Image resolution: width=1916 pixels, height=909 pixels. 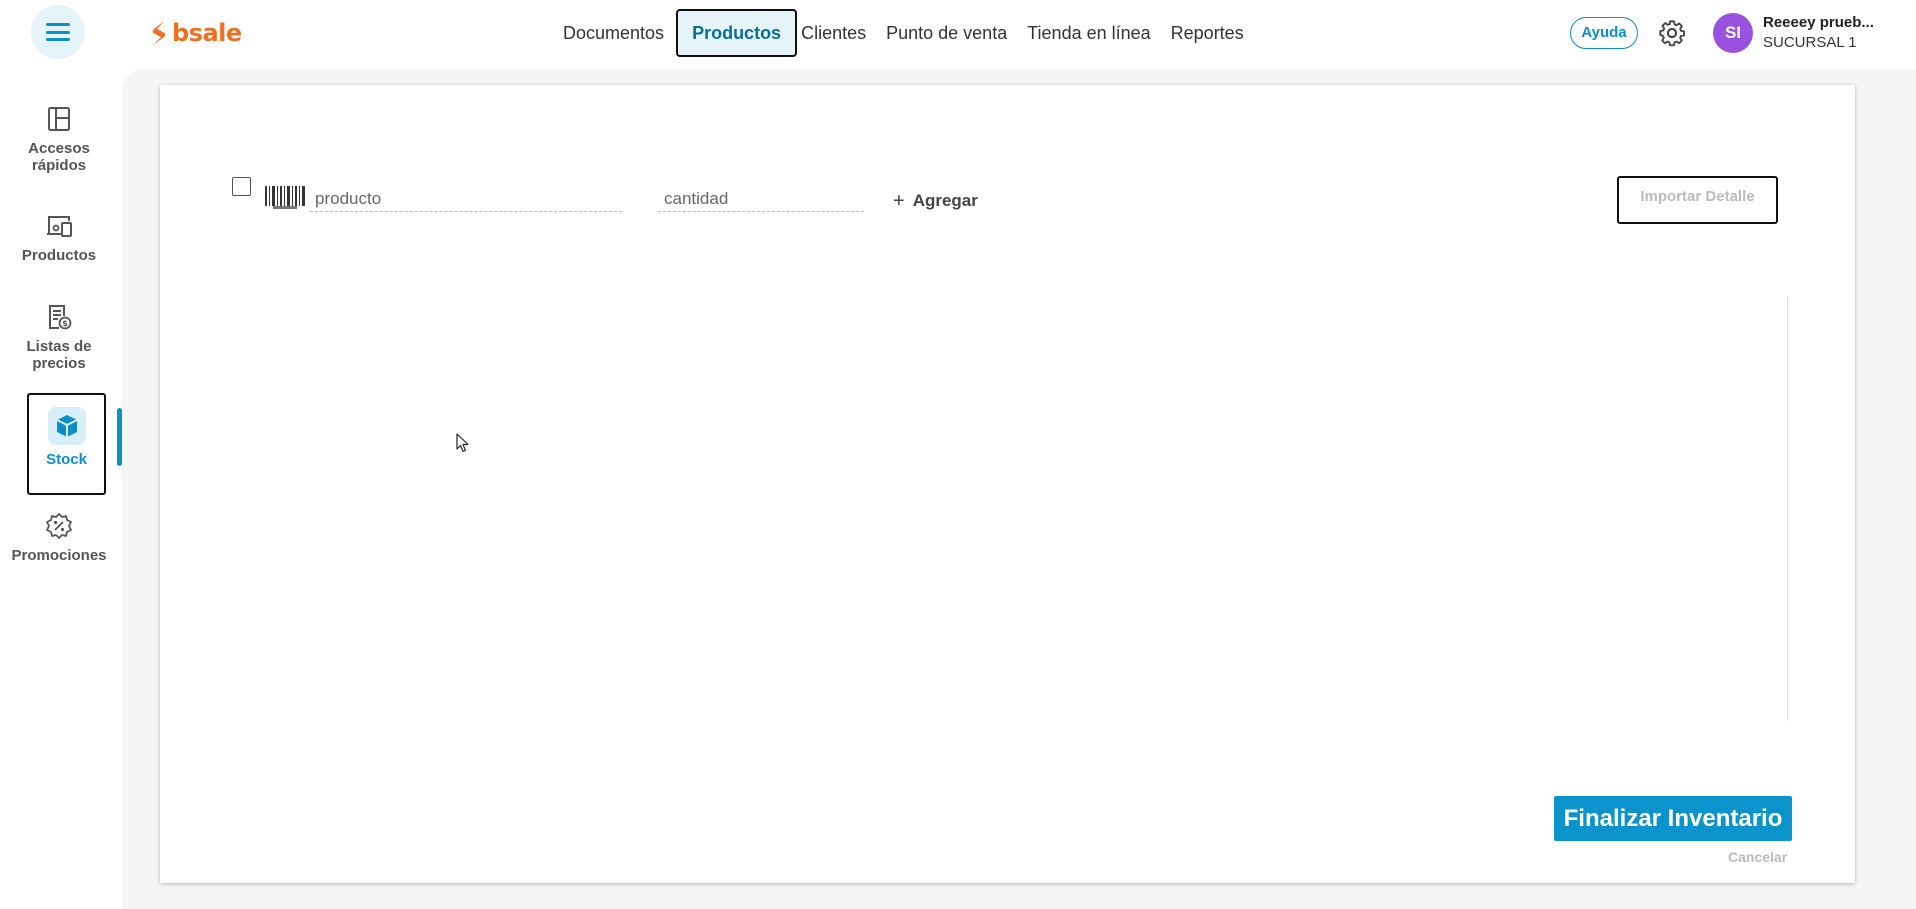 What do you see at coordinates (1672, 33) in the screenshot?
I see `gear-icon` at bounding box center [1672, 33].